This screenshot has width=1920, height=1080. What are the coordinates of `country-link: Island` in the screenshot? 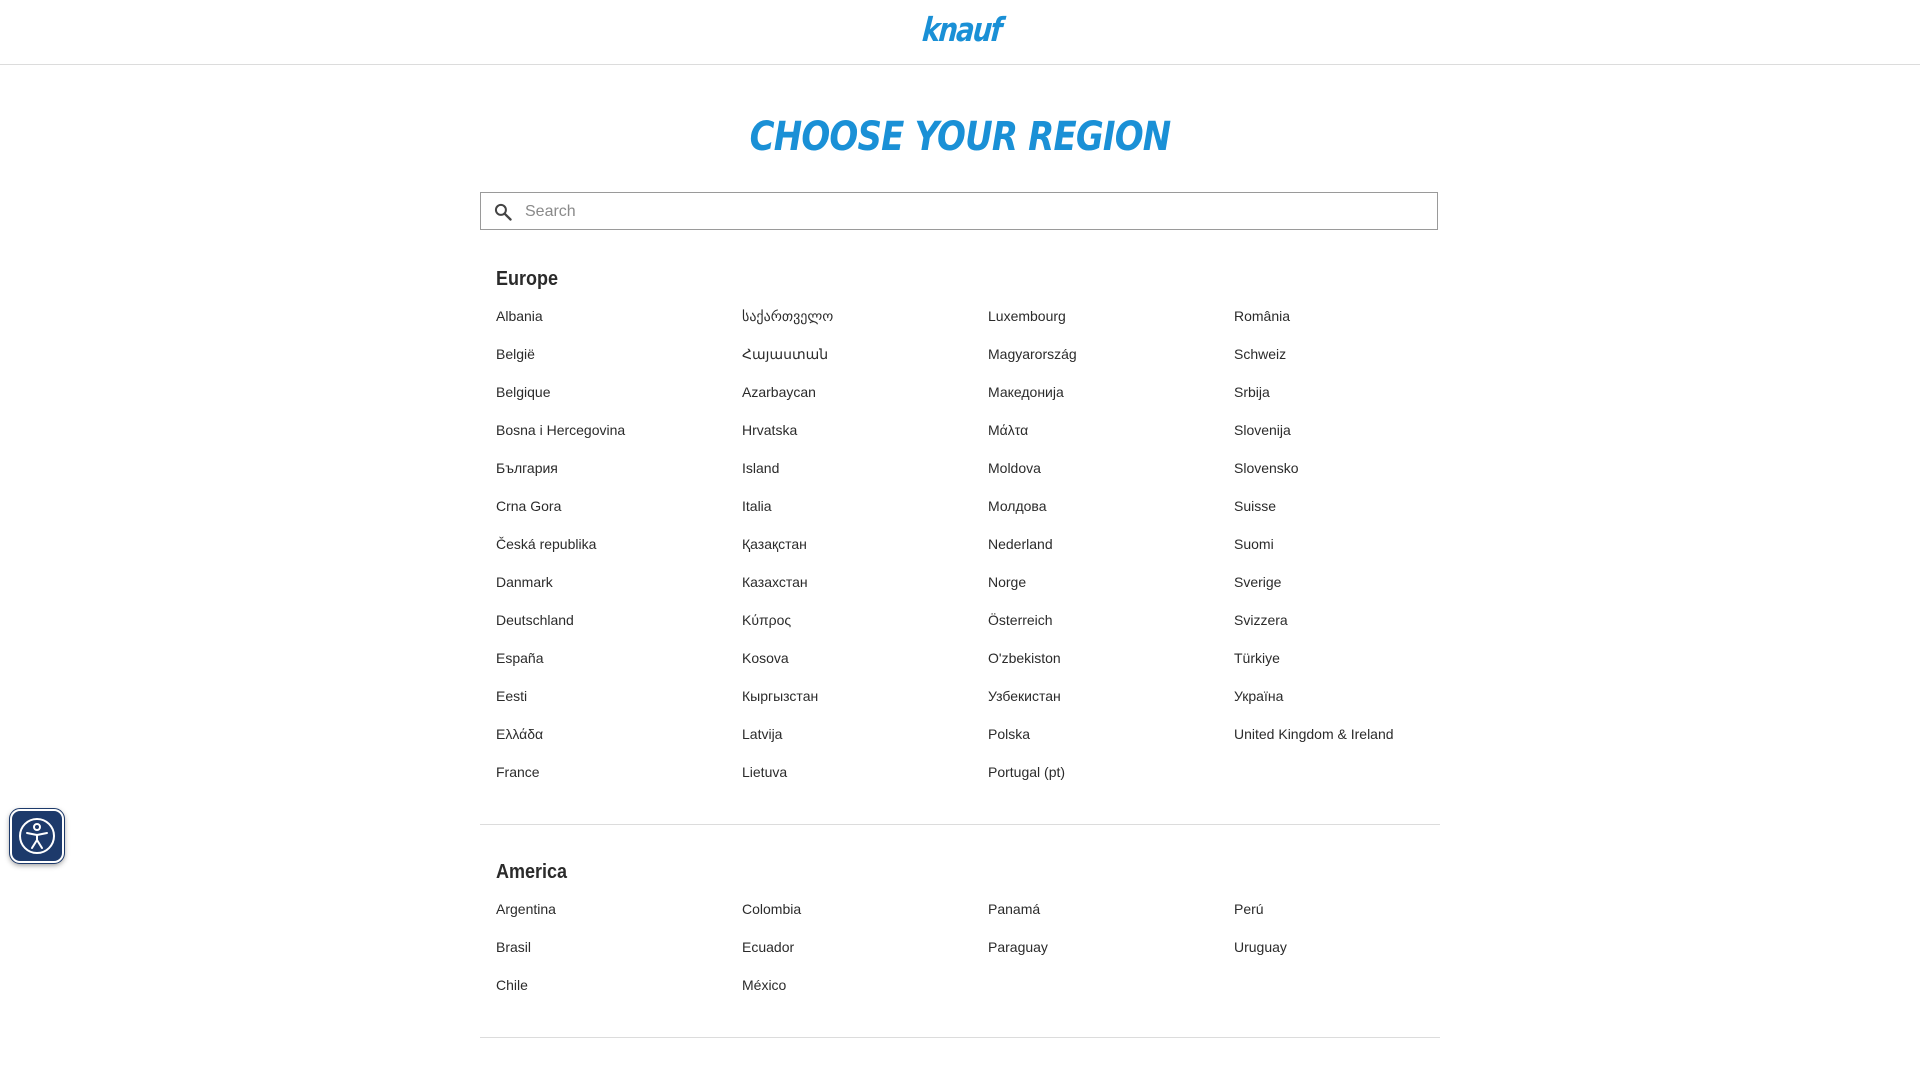 It's located at (865, 478).